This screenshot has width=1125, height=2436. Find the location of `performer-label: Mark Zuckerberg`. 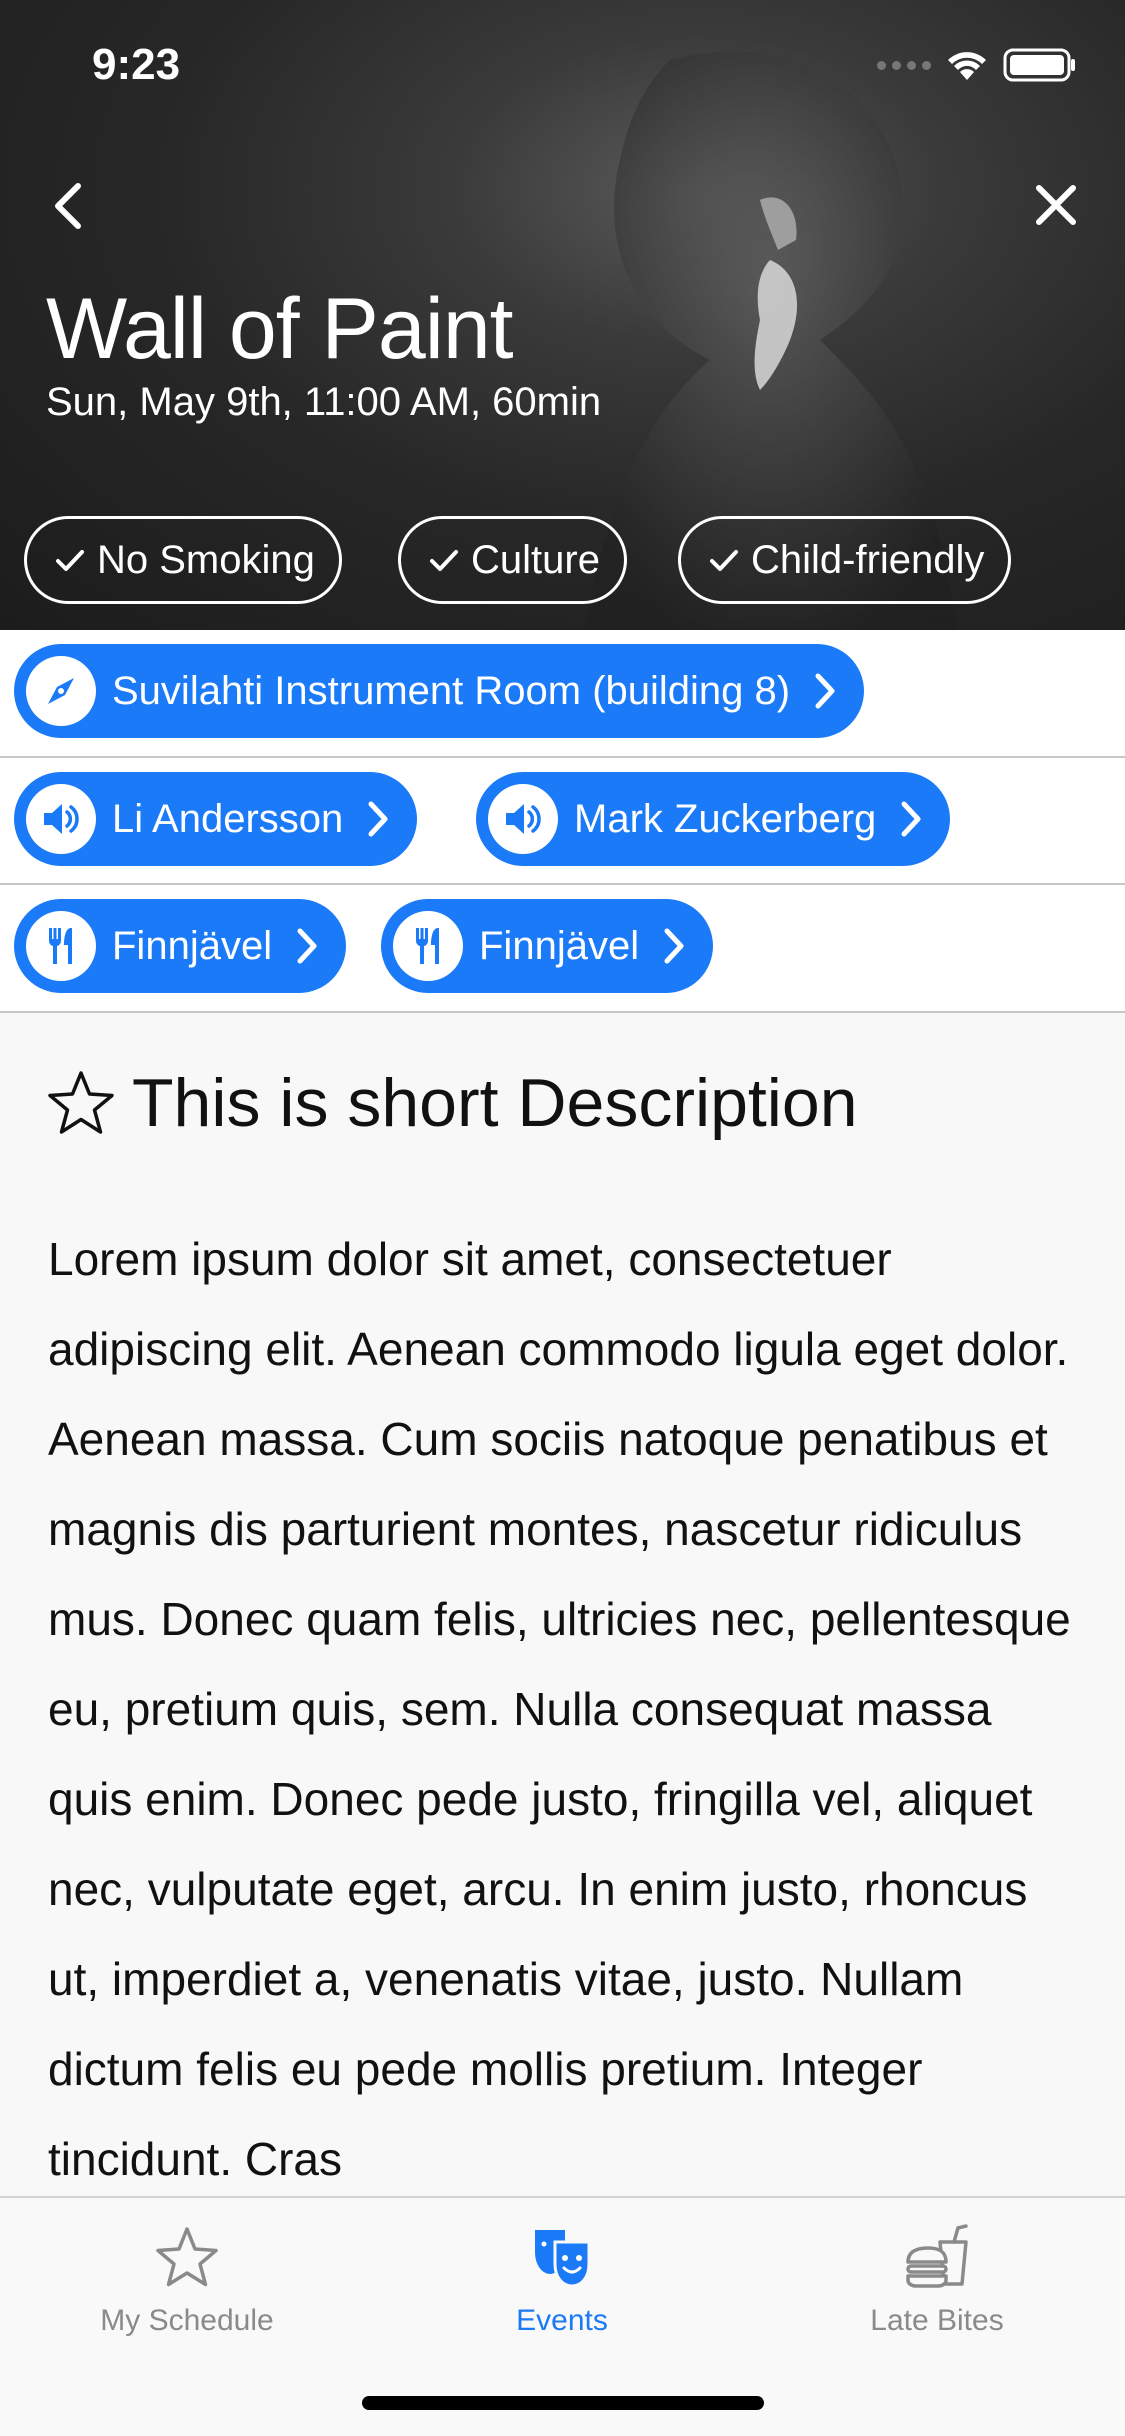

performer-label: Mark Zuckerberg is located at coordinates (725, 818).